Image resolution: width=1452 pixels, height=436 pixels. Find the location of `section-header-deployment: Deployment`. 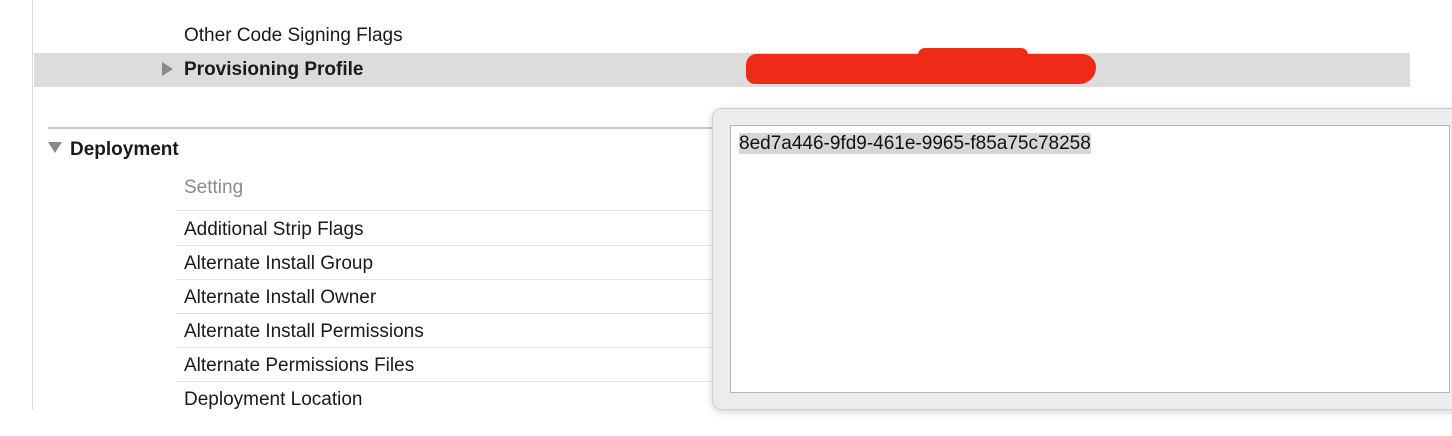

section-header-deployment: Deployment is located at coordinates (113, 150).